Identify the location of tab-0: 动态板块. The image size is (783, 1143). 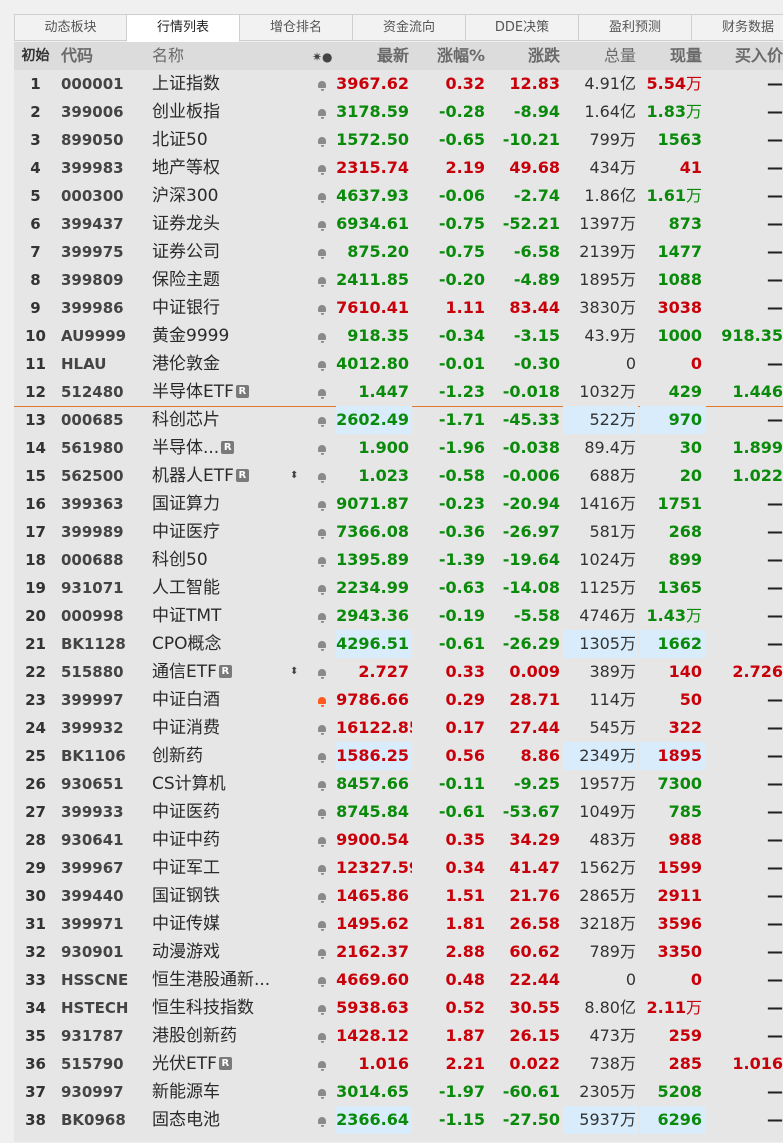
(70, 27).